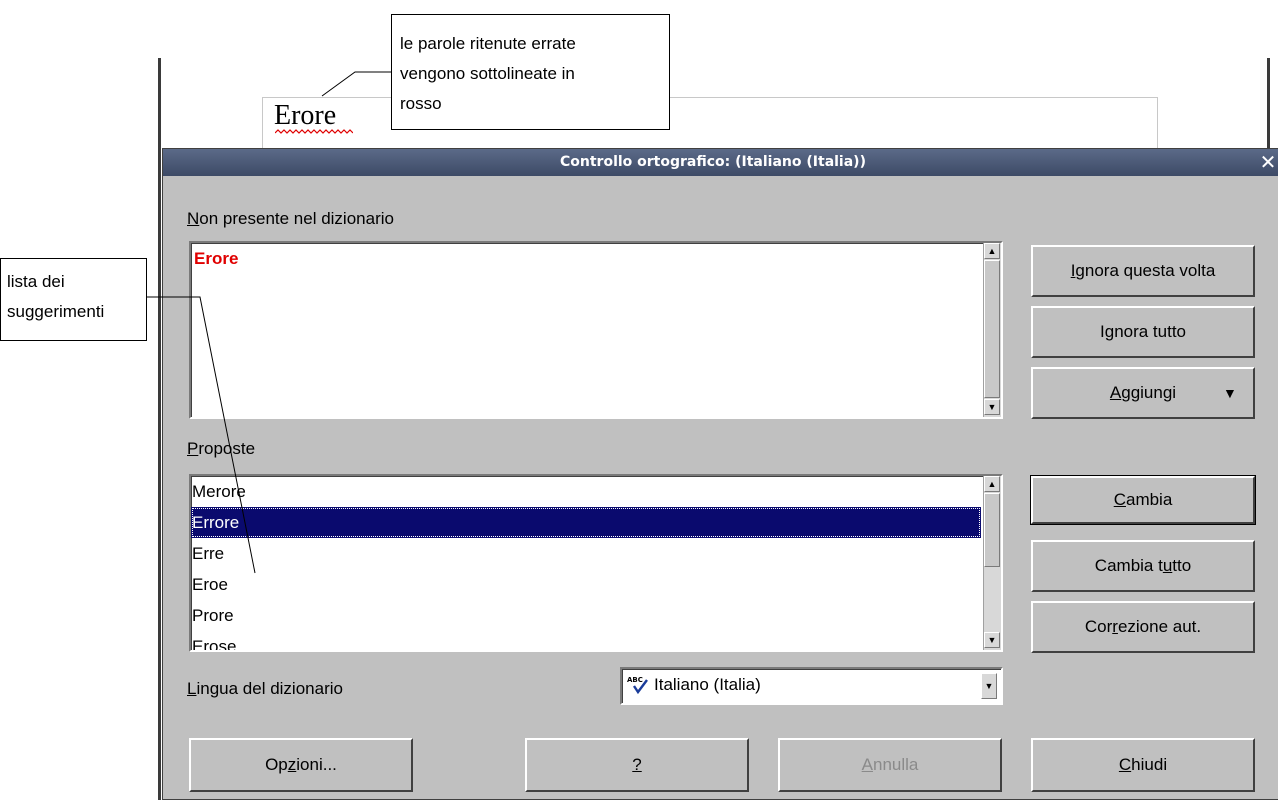  What do you see at coordinates (586, 491) in the screenshot?
I see `suggestion-item: Merore` at bounding box center [586, 491].